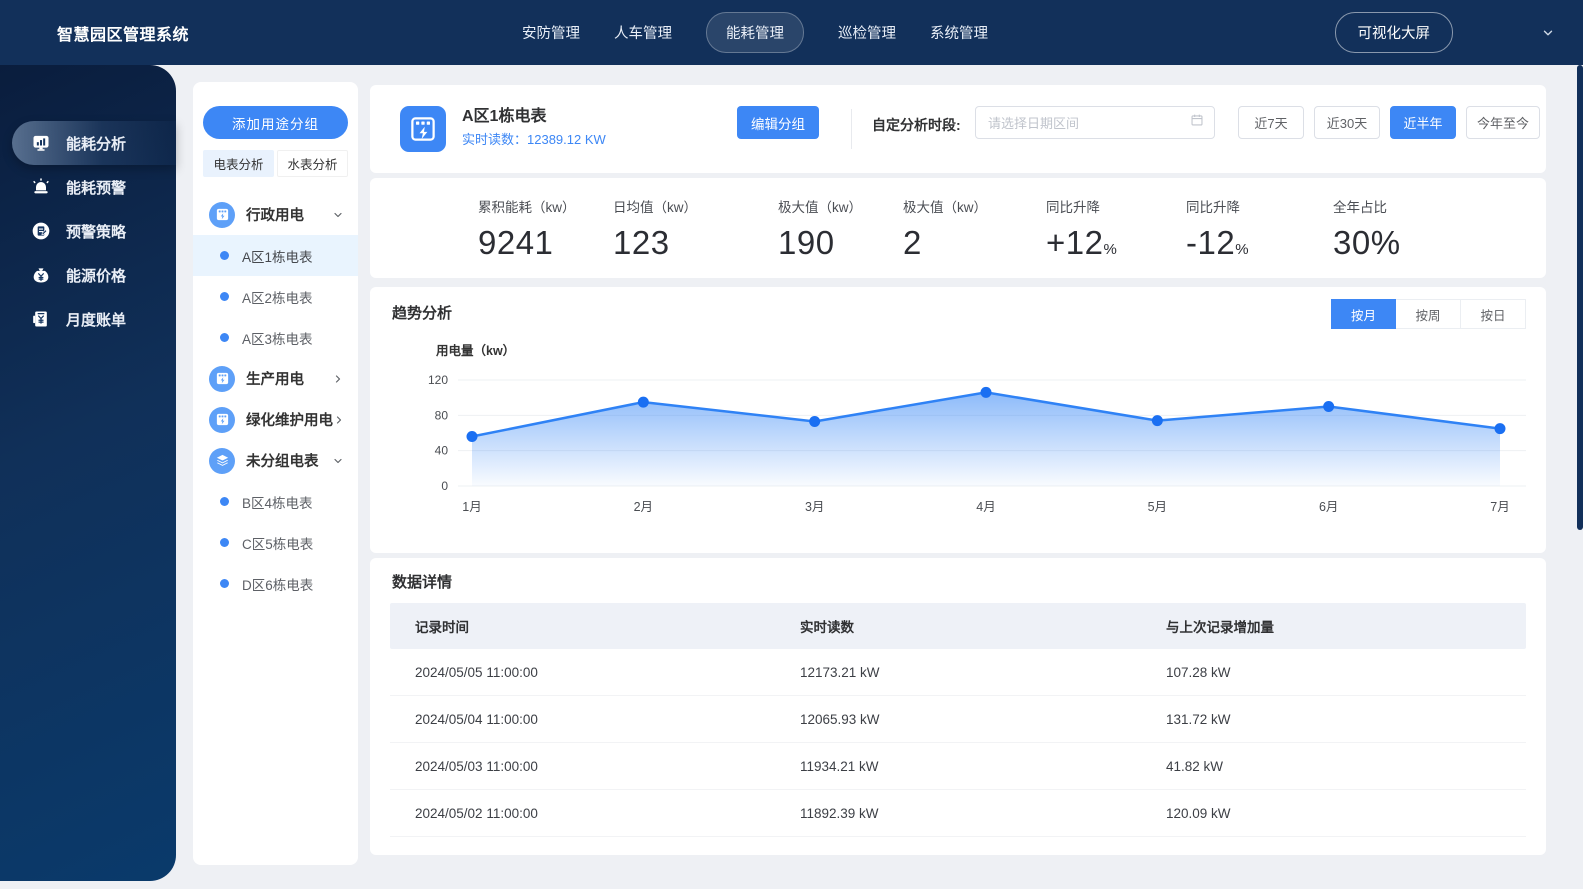  I want to click on stat-daily-average: 日均值（kw） 123, so click(655, 230).